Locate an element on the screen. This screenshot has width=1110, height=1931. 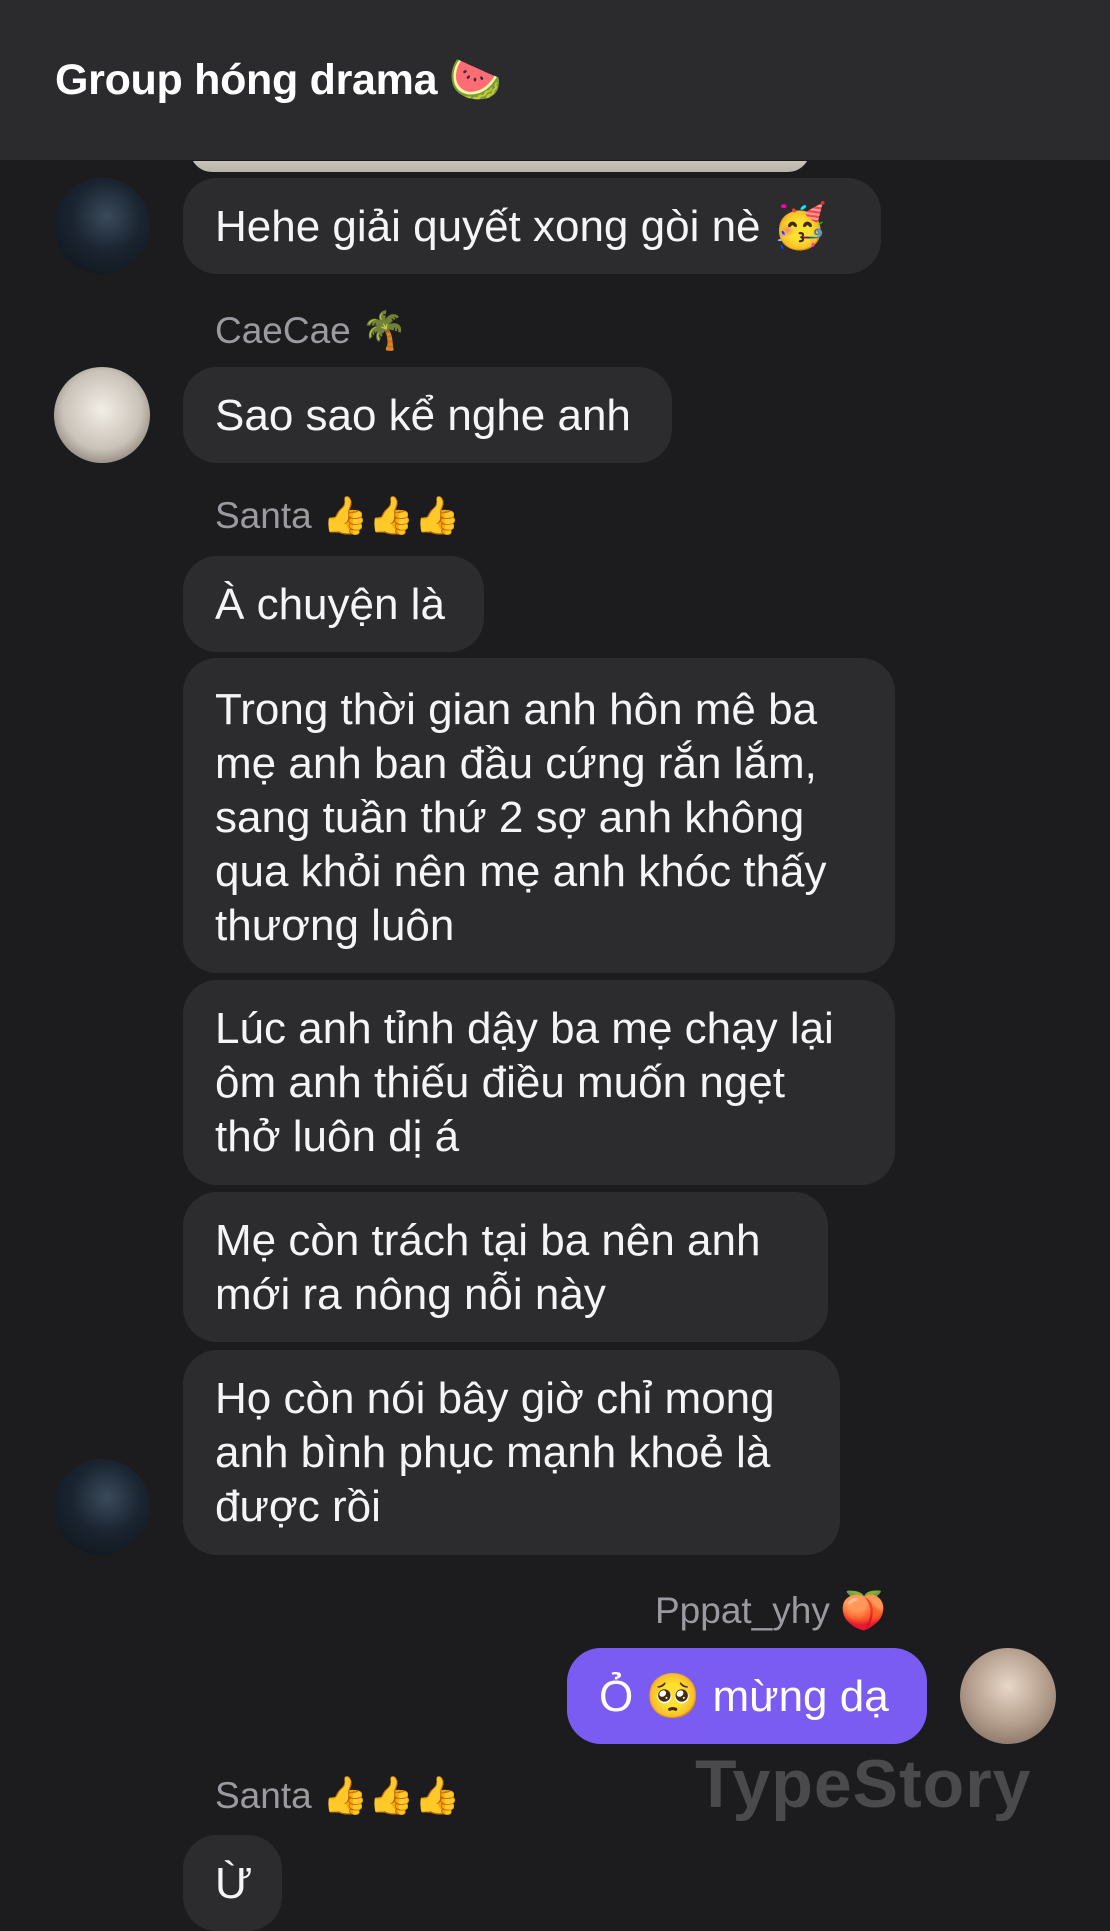
message-line: mẹ anh ban đầu cứng rắn lắm, is located at coordinates (516, 763).